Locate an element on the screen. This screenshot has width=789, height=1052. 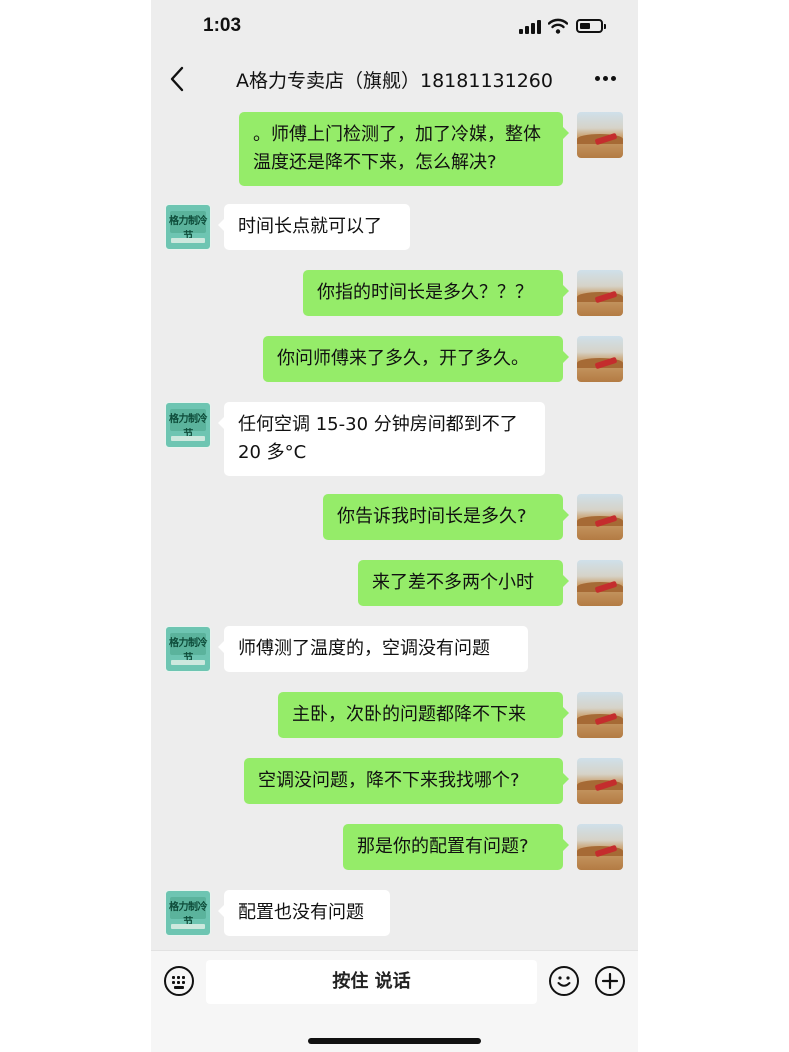
chat-header: A格力专卖店（旗舰）18181131260 is located at coordinates (394, 79).